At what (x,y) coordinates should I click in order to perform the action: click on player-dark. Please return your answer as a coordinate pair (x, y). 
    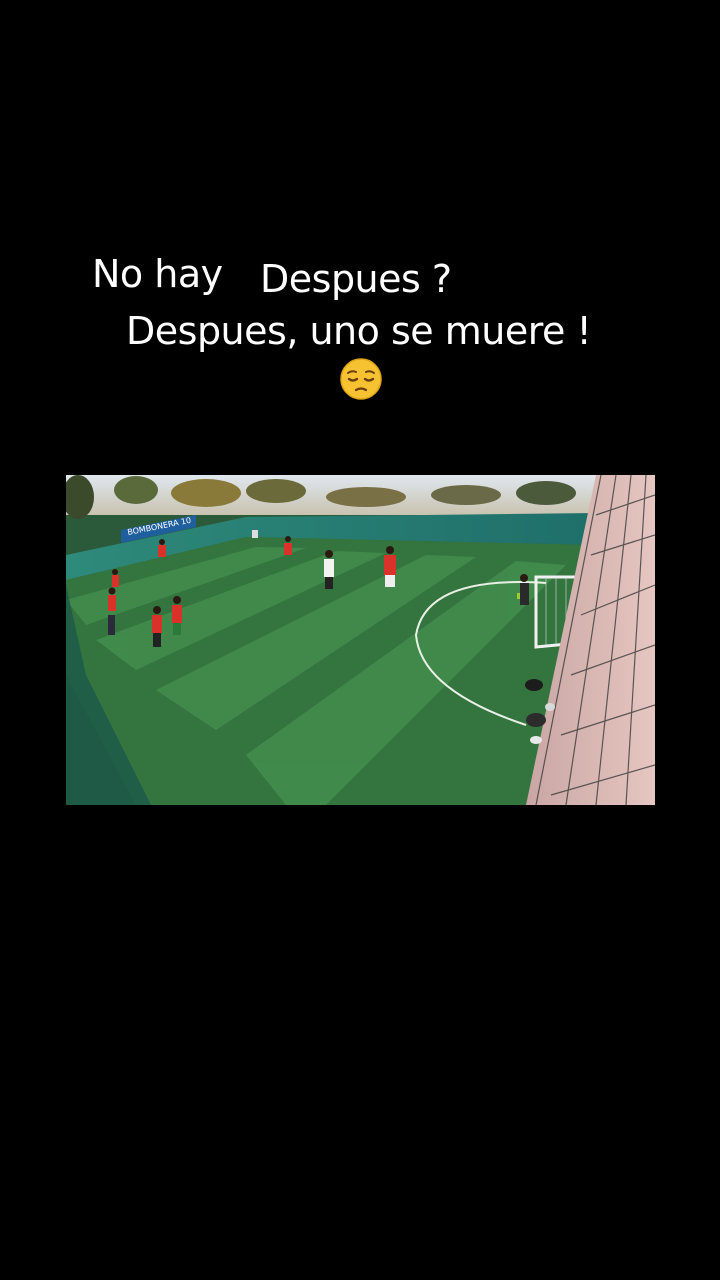
    Looking at the image, I should click on (111, 625).